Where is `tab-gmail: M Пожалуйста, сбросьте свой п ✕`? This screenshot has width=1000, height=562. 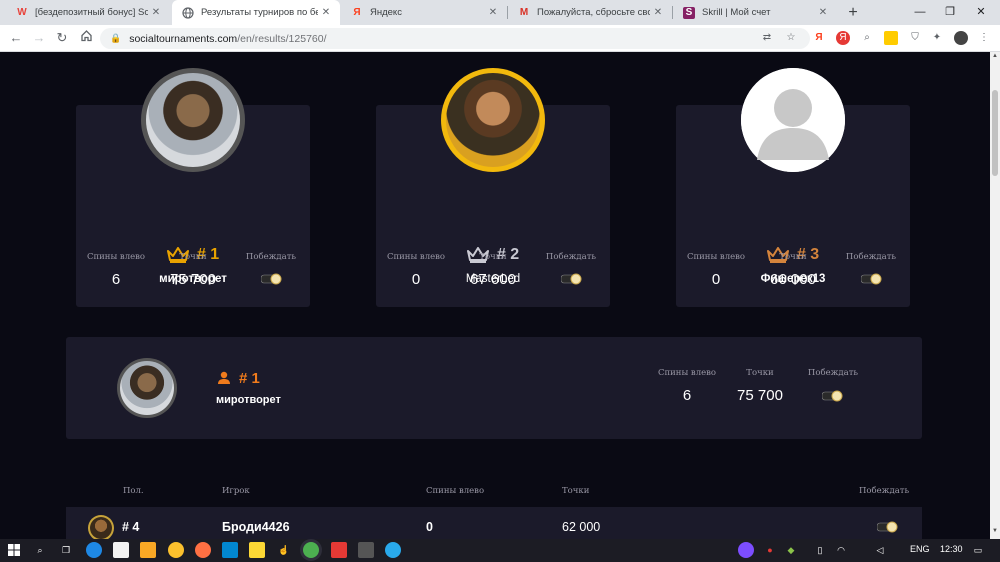 tab-gmail: M Пожалуйста, сбросьте свой п ✕ is located at coordinates (590, 12).